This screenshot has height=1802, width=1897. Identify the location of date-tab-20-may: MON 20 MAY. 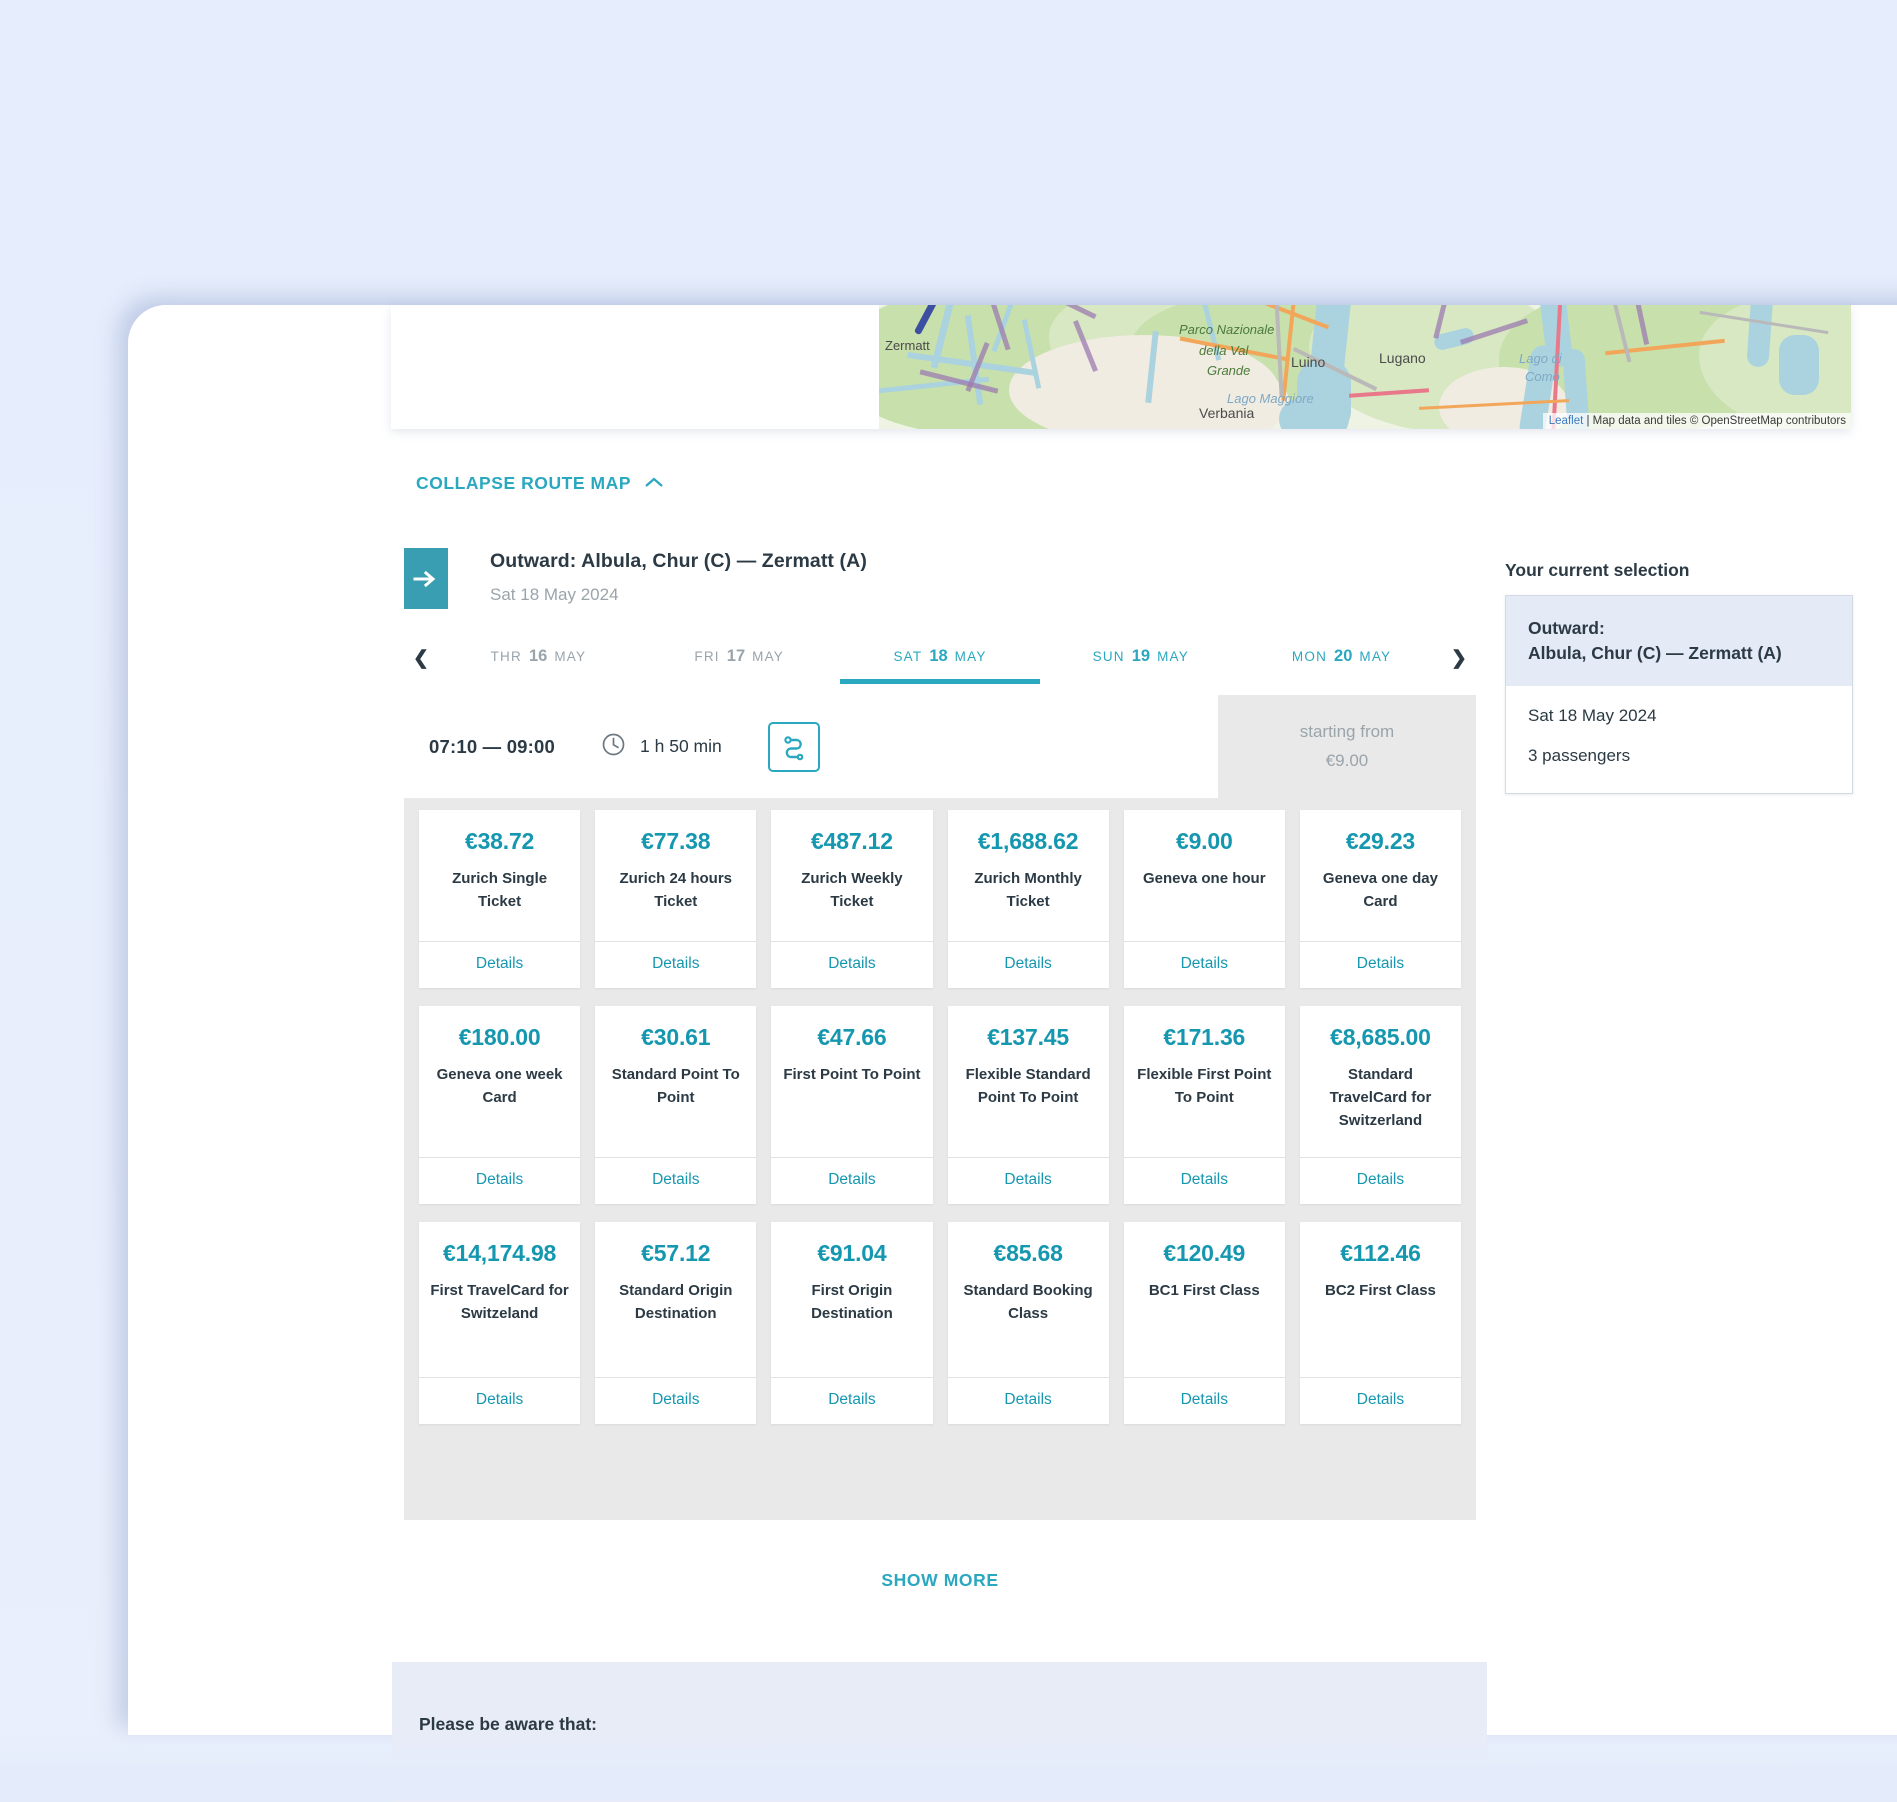
(1341, 658).